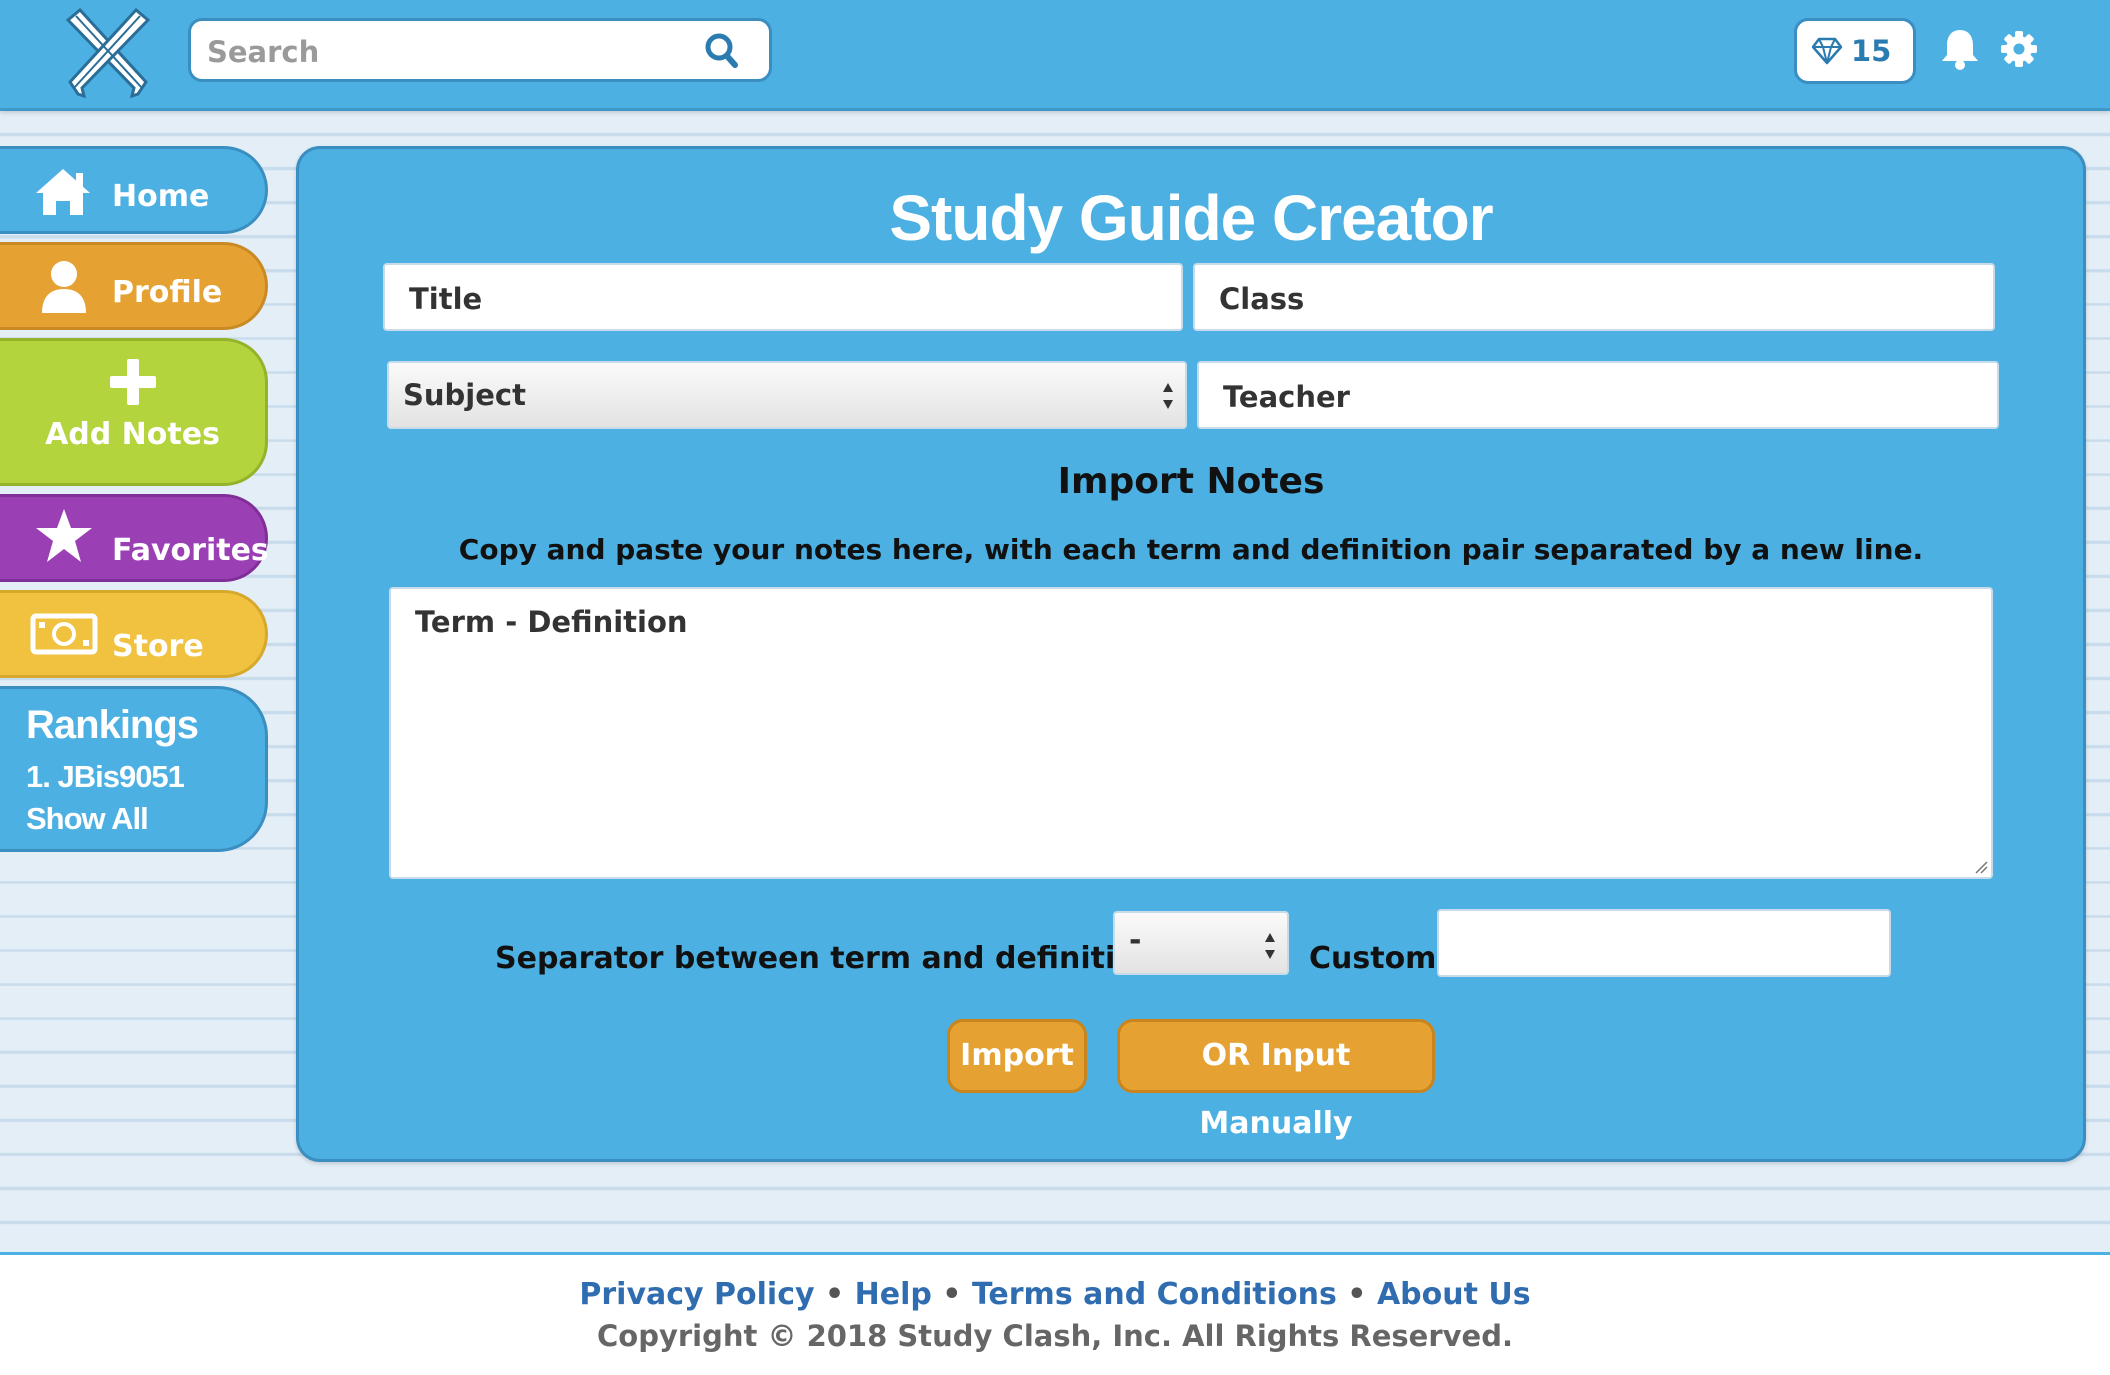 This screenshot has height=1375, width=2110. What do you see at coordinates (696, 1294) in the screenshot?
I see `privacy-policy-link: Privacy Policy` at bounding box center [696, 1294].